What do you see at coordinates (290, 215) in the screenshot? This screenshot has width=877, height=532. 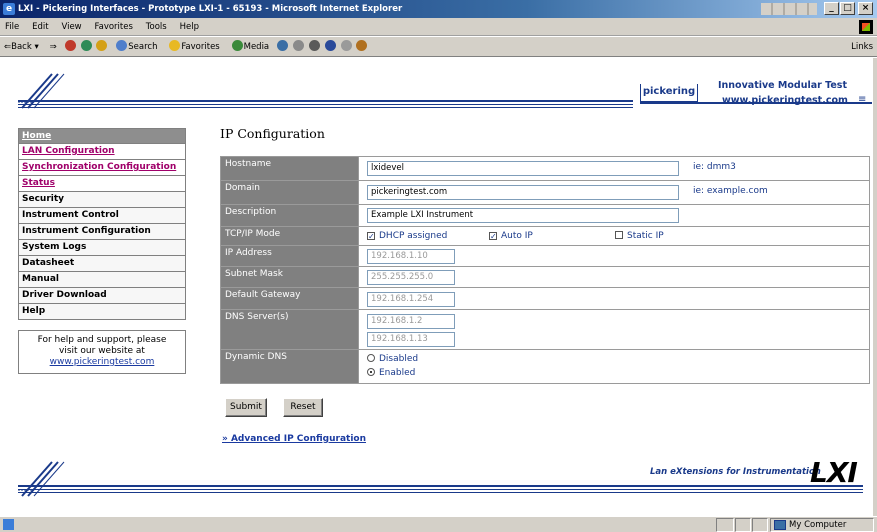 I see `description-label: Description` at bounding box center [290, 215].